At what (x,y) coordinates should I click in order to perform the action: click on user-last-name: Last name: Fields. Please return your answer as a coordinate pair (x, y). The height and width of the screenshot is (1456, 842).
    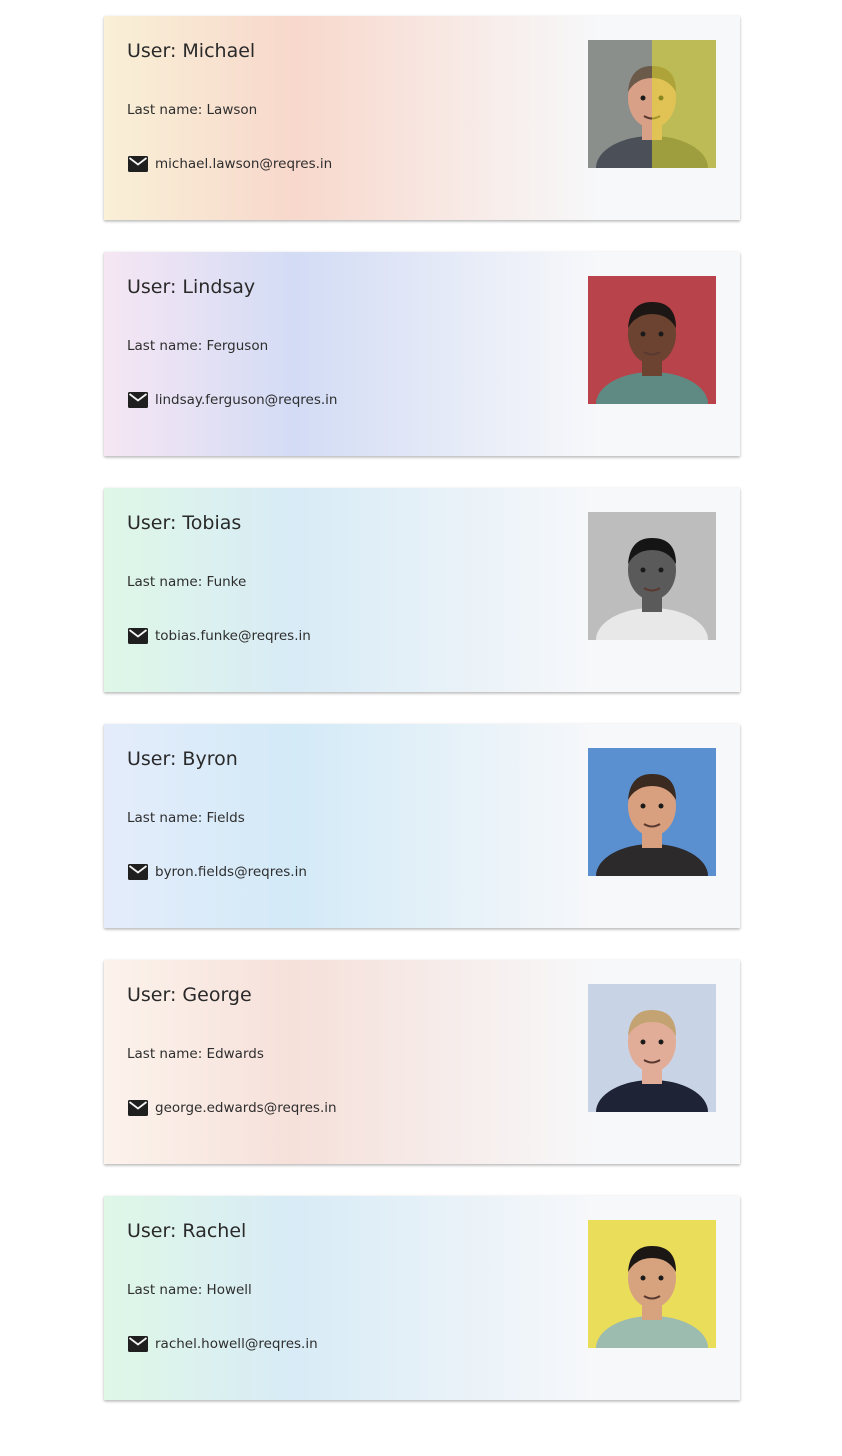
    Looking at the image, I should click on (186, 818).